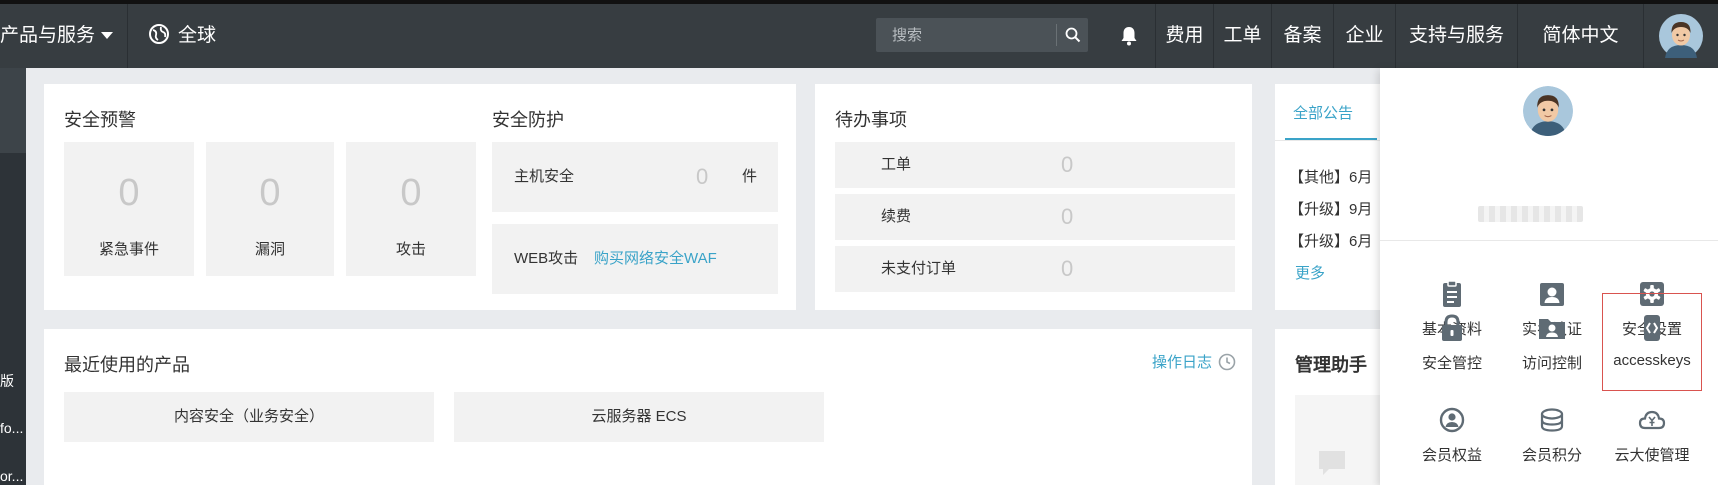 Image resolution: width=1718 pixels, height=485 pixels. Describe the element at coordinates (1452, 342) in the screenshot. I see `menu-item-security-control: 安全管控` at that location.